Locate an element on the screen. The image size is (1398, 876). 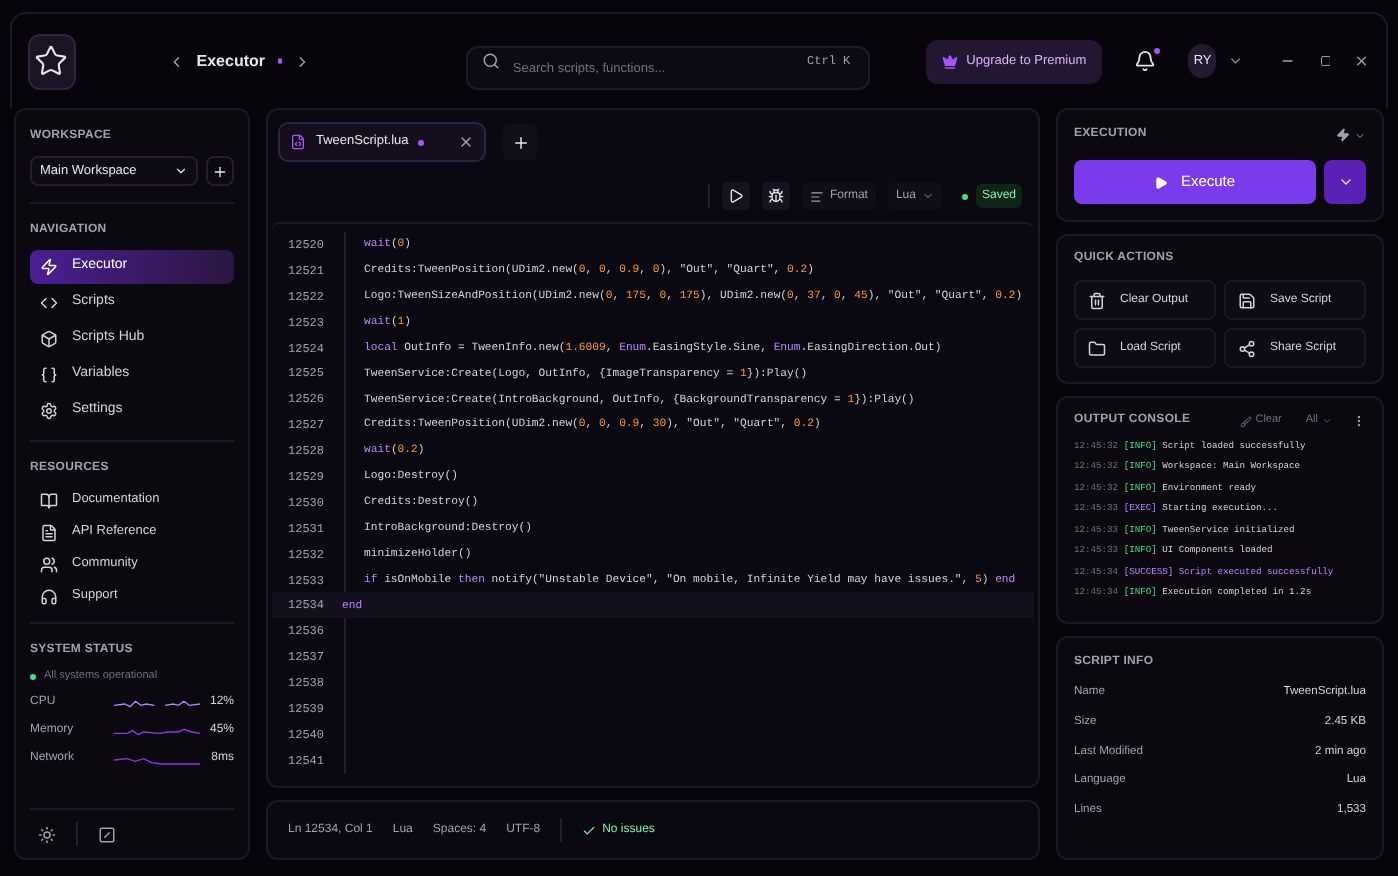
bug-icon is located at coordinates (775, 196).